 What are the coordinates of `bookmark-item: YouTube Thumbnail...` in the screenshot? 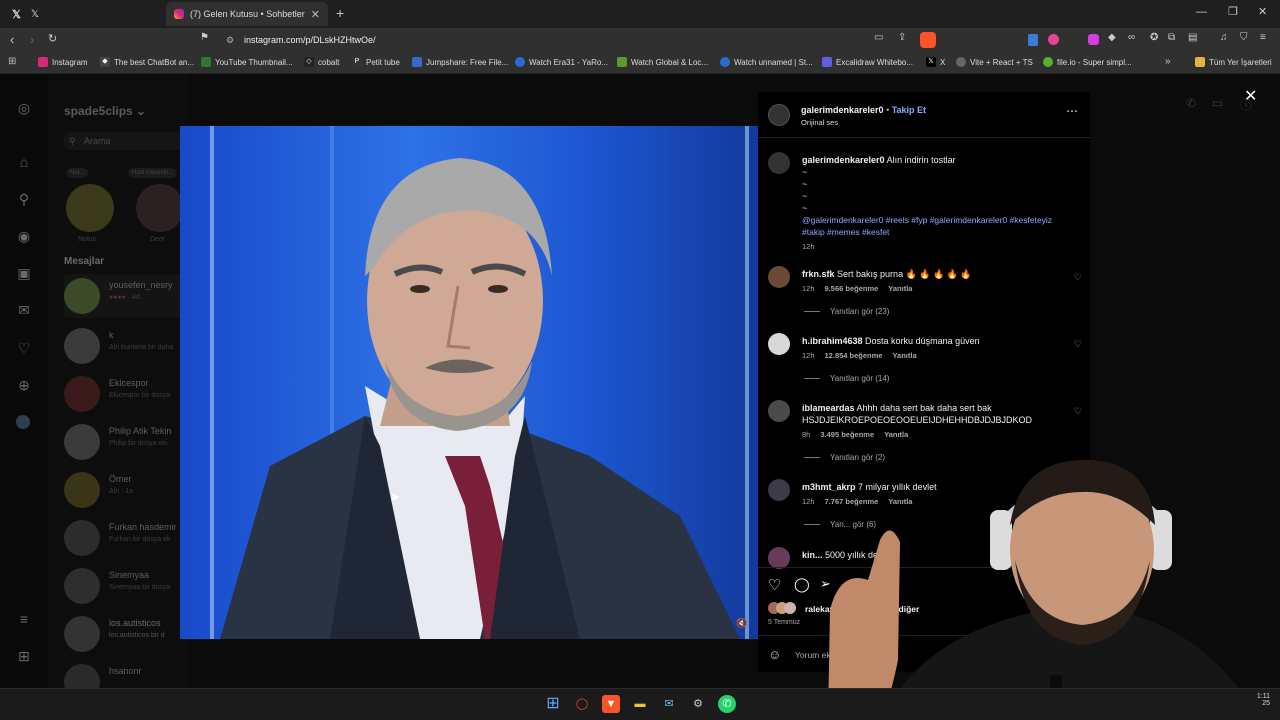 It's located at (247, 62).